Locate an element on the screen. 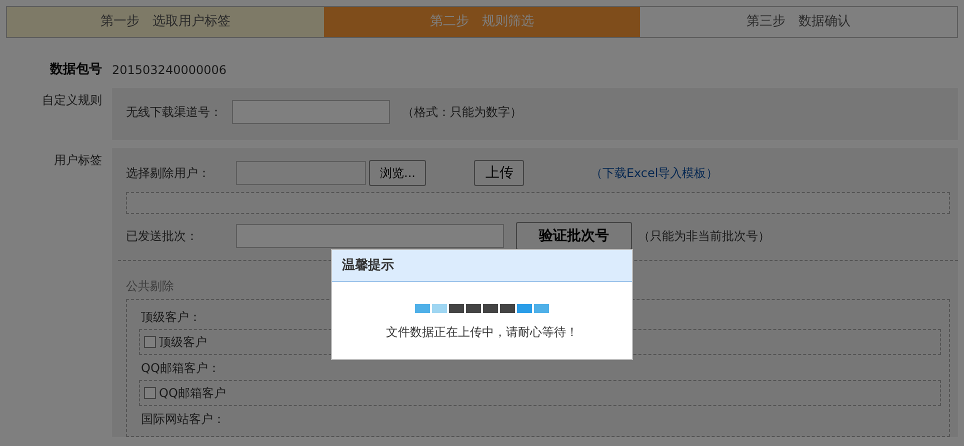 The height and width of the screenshot is (446, 964). template-link: （下载Excel导入模板） is located at coordinates (654, 173).